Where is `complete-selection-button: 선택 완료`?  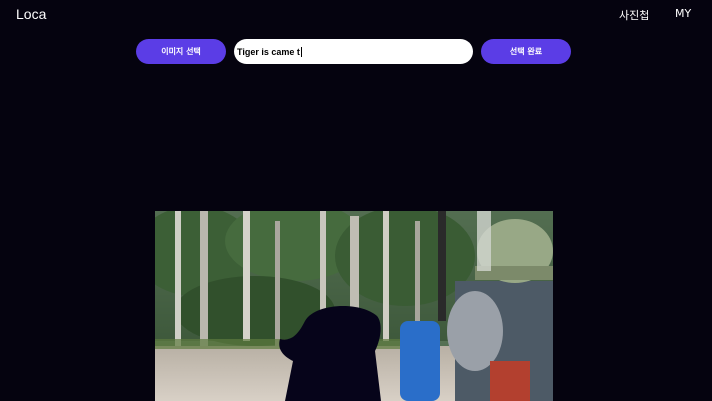 complete-selection-button: 선택 완료 is located at coordinates (526, 51).